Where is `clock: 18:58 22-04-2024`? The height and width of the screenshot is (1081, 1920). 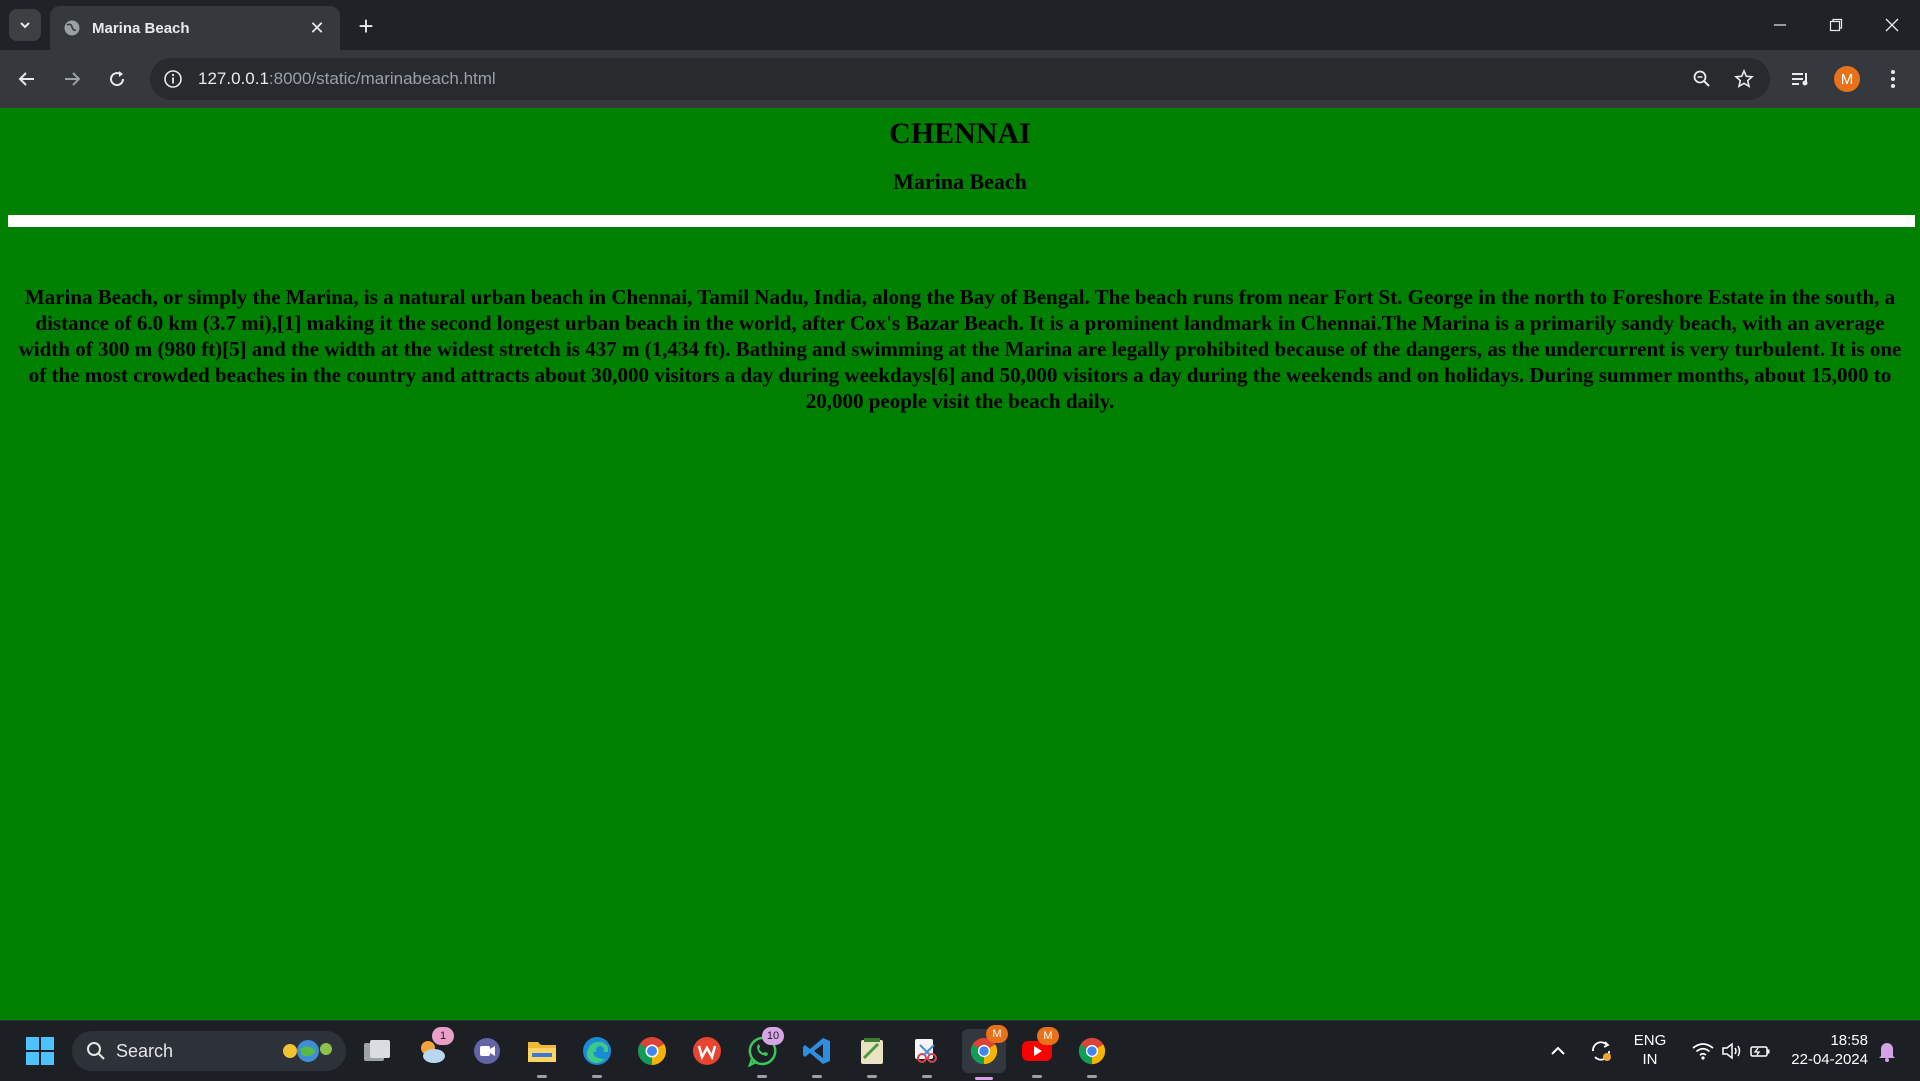 clock: 18:58 22-04-2024 is located at coordinates (1825, 1050).